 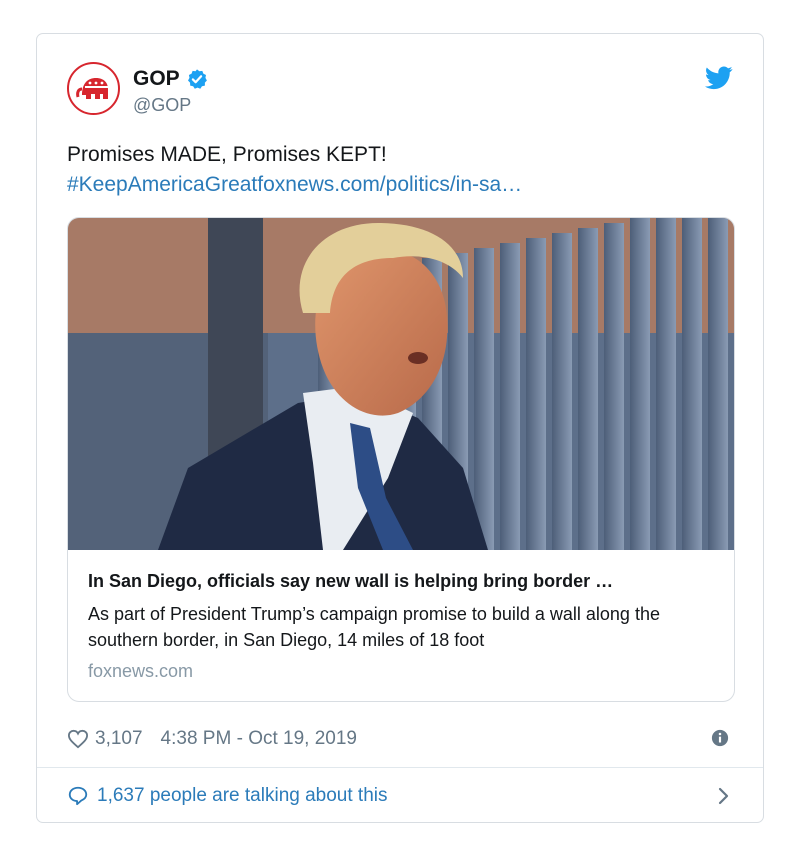 I want to click on timestamp: 4:38 PM - Oct 19, 2019, so click(x=259, y=739).